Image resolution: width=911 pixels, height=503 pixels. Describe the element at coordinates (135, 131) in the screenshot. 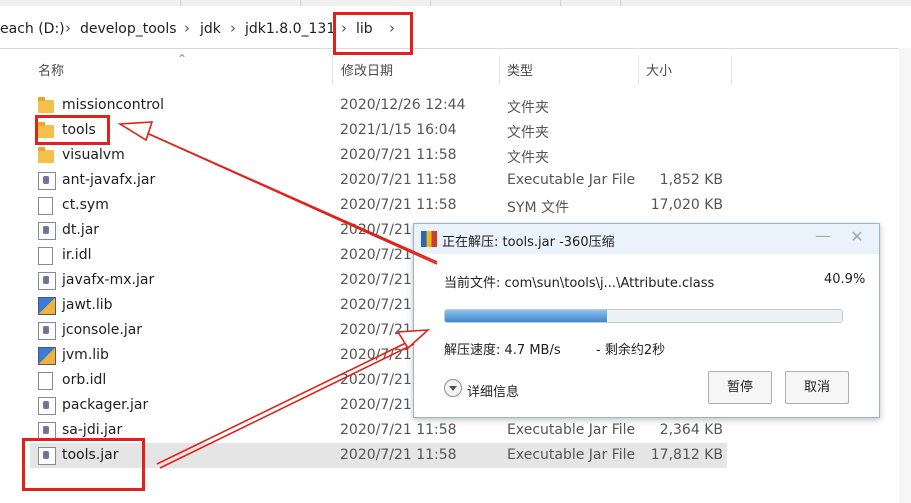

I see `arrow-head` at that location.